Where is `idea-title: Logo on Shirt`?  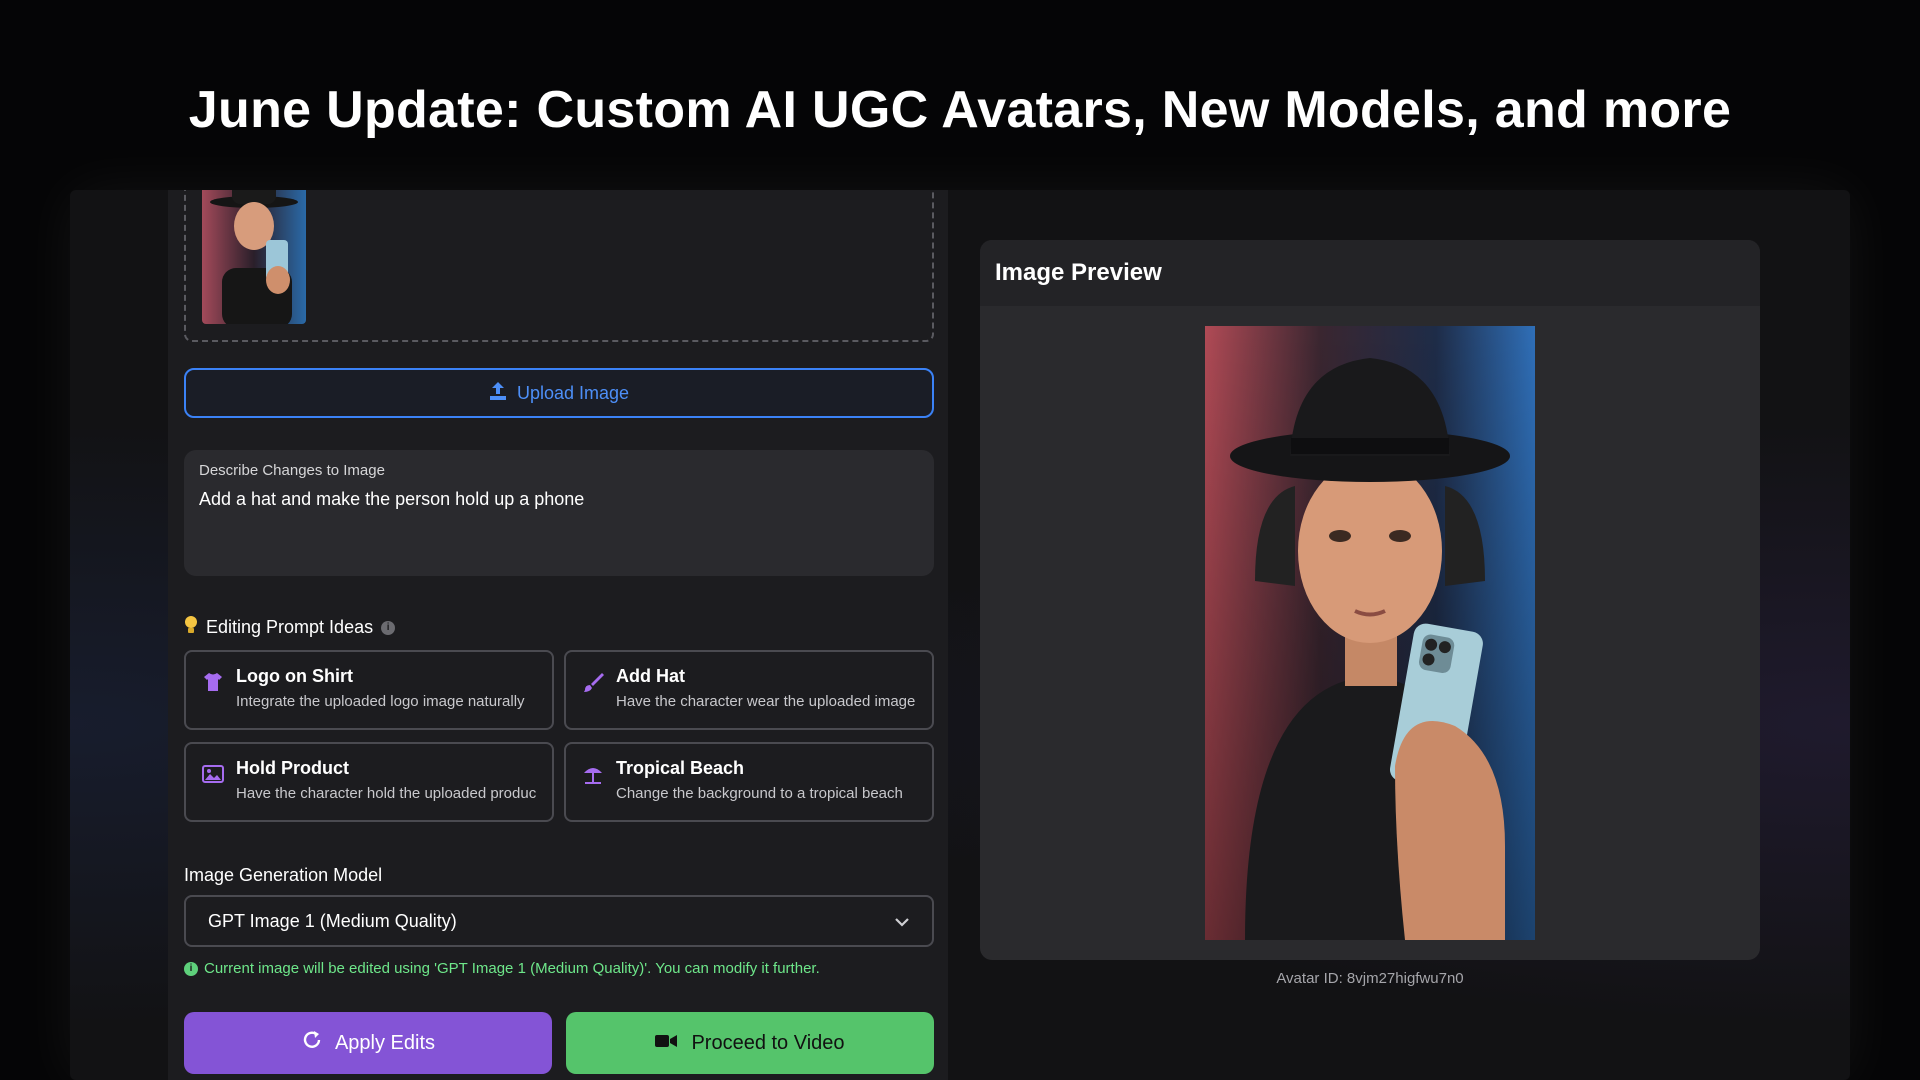 idea-title: Logo on Shirt is located at coordinates (294, 676).